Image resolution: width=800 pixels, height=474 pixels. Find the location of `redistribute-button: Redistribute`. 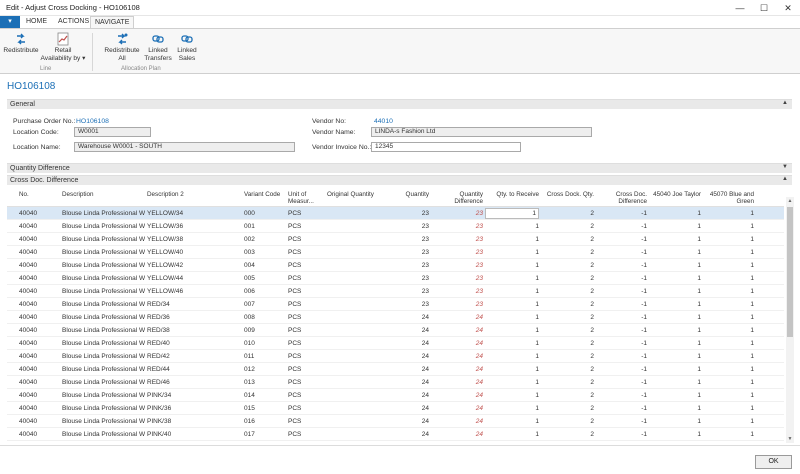

redistribute-button: Redistribute is located at coordinates (21, 43).